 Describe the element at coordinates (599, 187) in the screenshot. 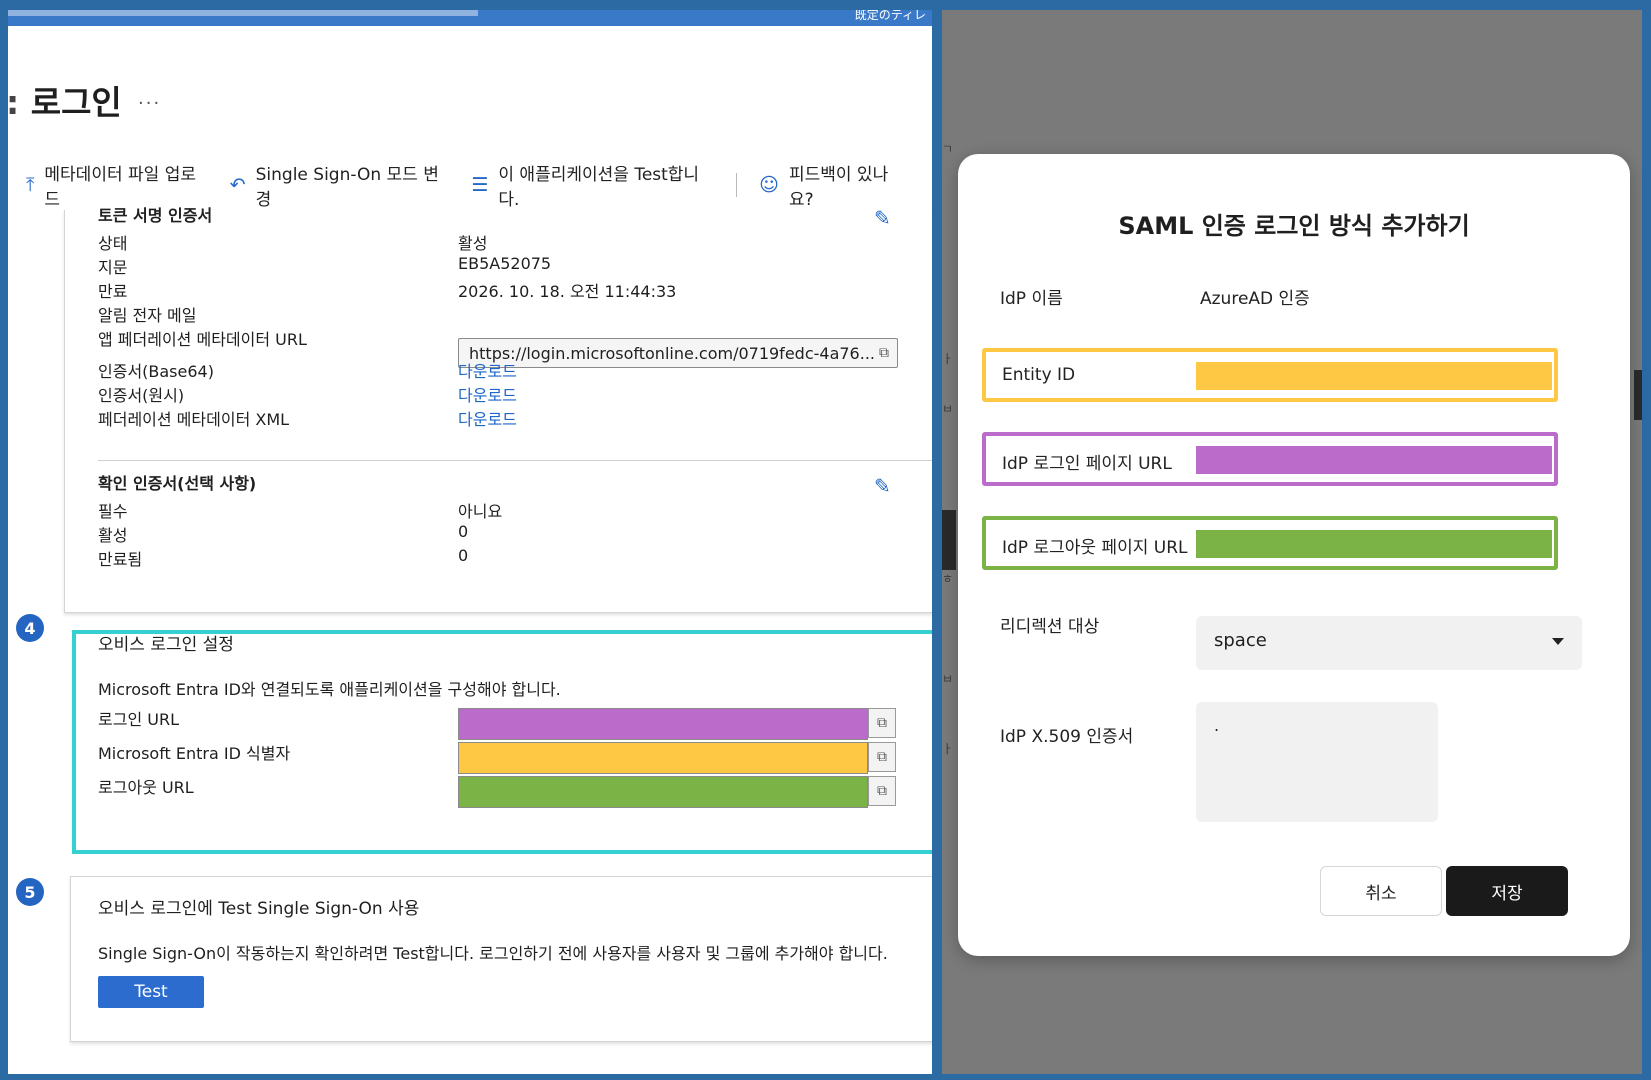

I see `test-application-label: 이 애플리케이션을 Test합니다.` at that location.